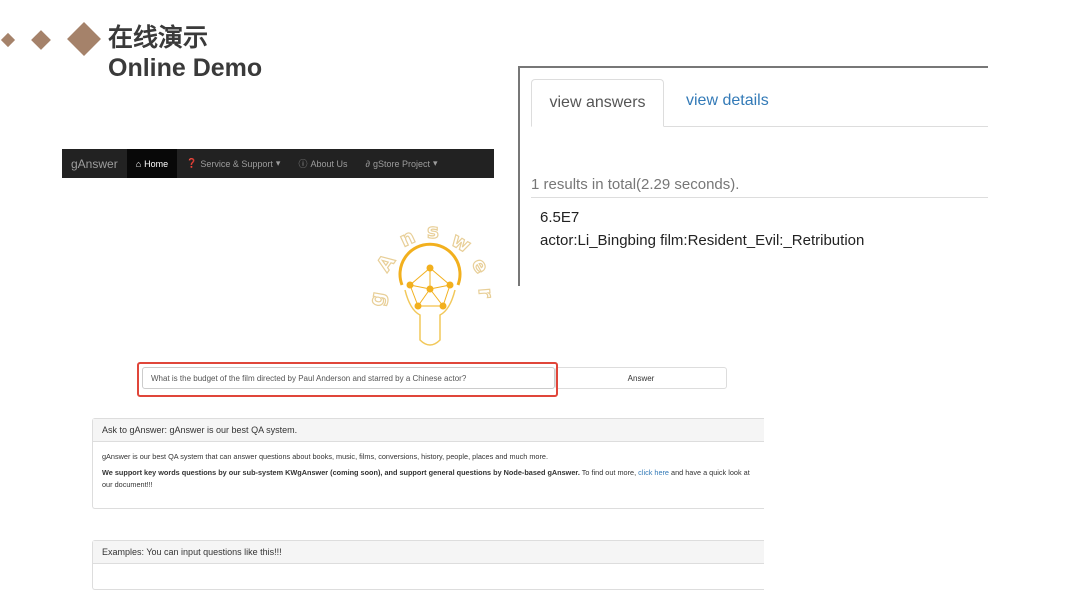 Image resolution: width=1080 pixels, height=590 pixels. I want to click on answer-value: 6.5E7, so click(560, 217).